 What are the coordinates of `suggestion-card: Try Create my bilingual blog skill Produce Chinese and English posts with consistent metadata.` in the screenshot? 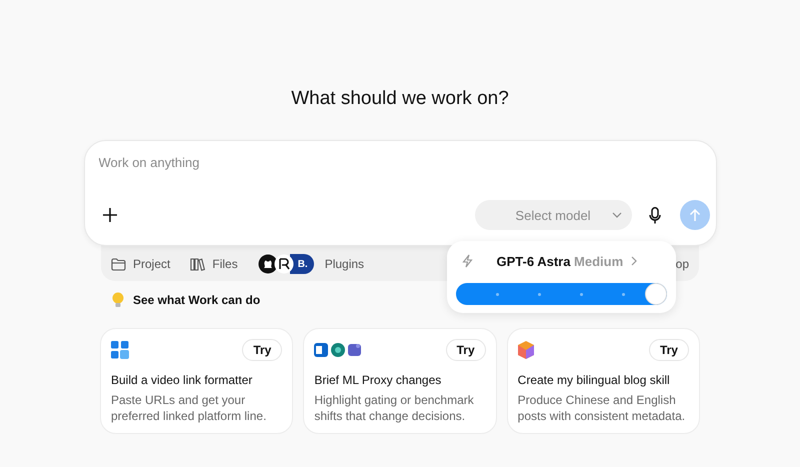 It's located at (603, 381).